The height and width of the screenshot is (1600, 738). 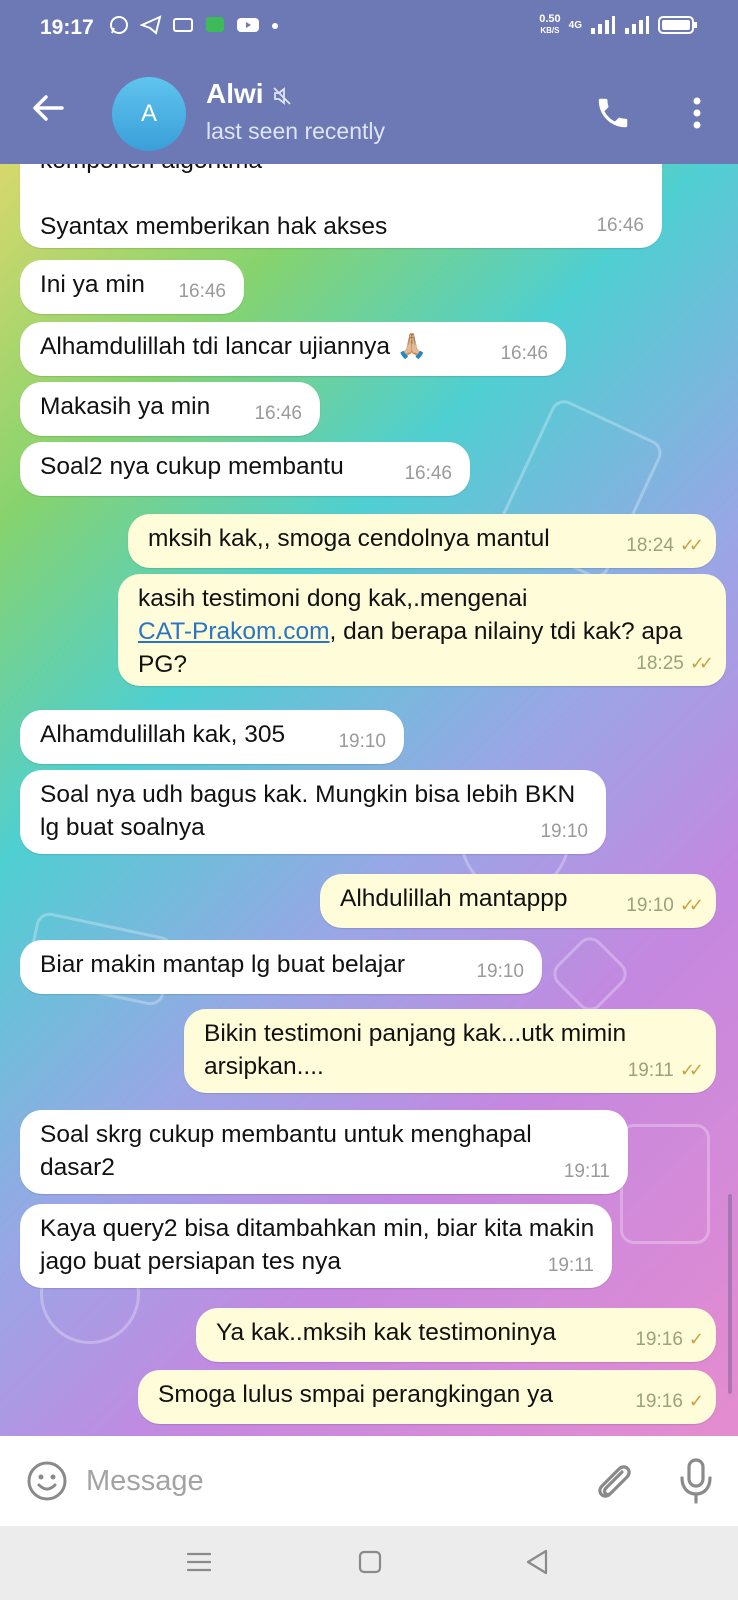 I want to click on message-text: Makasih ya min, so click(x=125, y=406).